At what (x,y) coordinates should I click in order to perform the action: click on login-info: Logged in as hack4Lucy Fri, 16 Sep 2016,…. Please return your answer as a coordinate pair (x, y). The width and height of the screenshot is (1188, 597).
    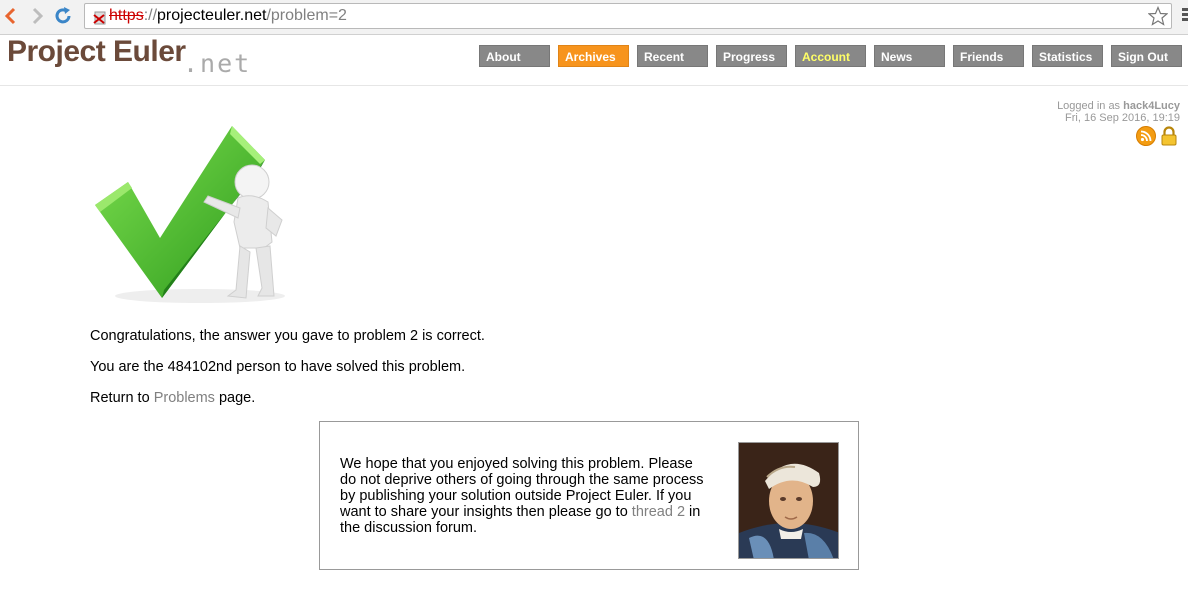
    Looking at the image, I should click on (1118, 112).